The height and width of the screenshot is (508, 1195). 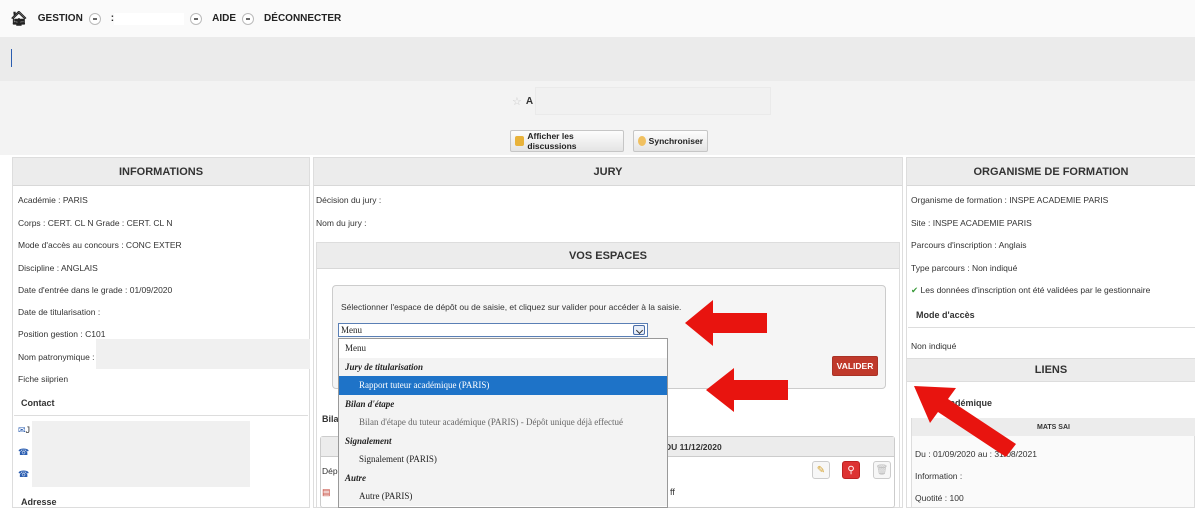 I want to click on info-row: Position gestion : C101, so click(x=62, y=334).